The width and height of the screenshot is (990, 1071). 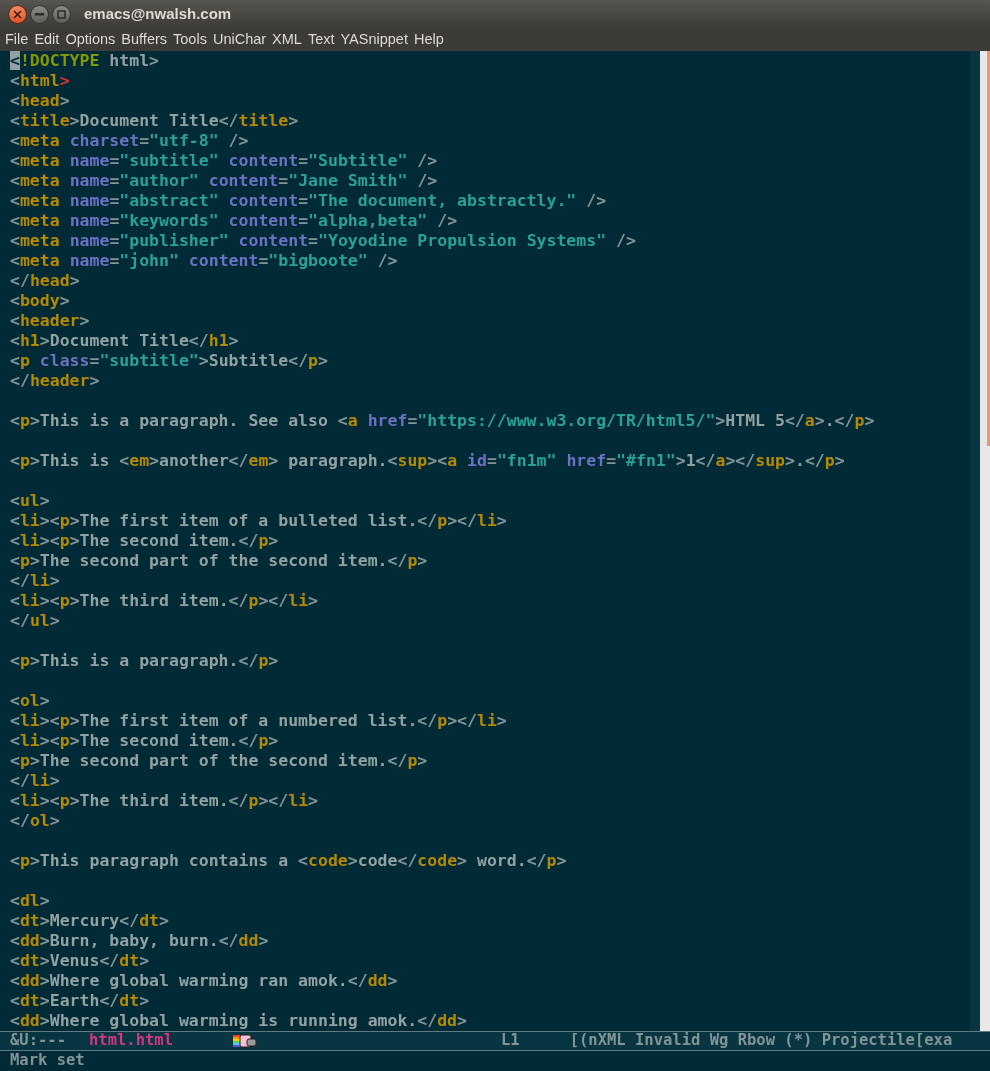 What do you see at coordinates (323, 241) in the screenshot?
I see `code-line: <meta name="publisher" content="Yoyodine Propulsion Systems" />` at bounding box center [323, 241].